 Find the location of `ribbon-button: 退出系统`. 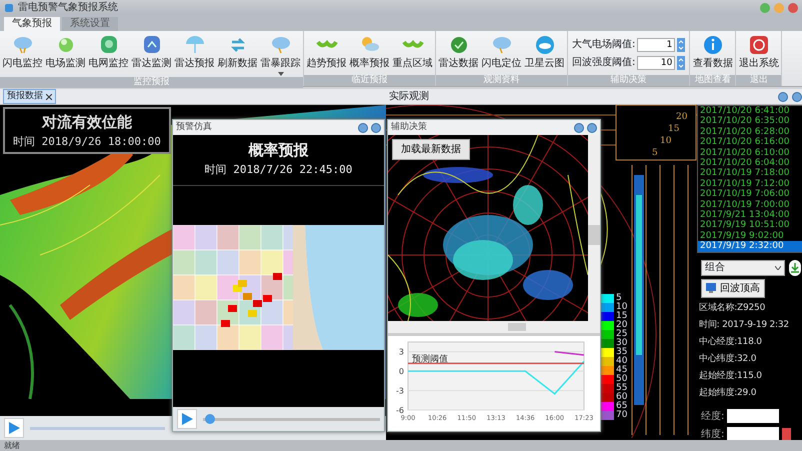

ribbon-button: 退出系统 is located at coordinates (758, 52).